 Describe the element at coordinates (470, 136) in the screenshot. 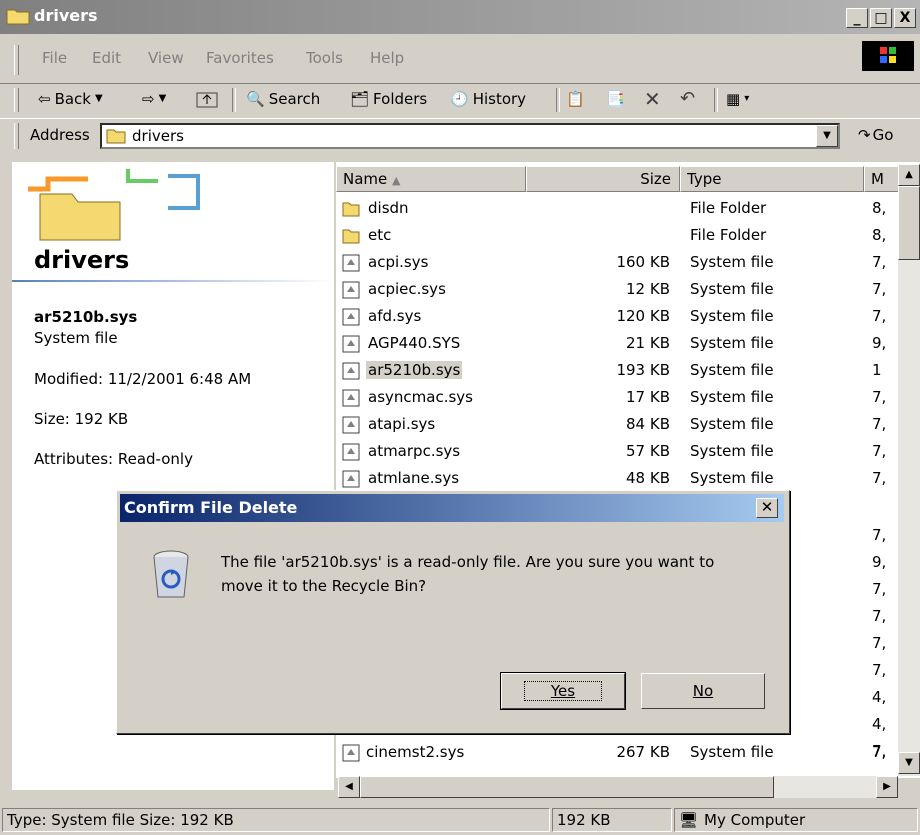

I see `address-input: drivers` at that location.